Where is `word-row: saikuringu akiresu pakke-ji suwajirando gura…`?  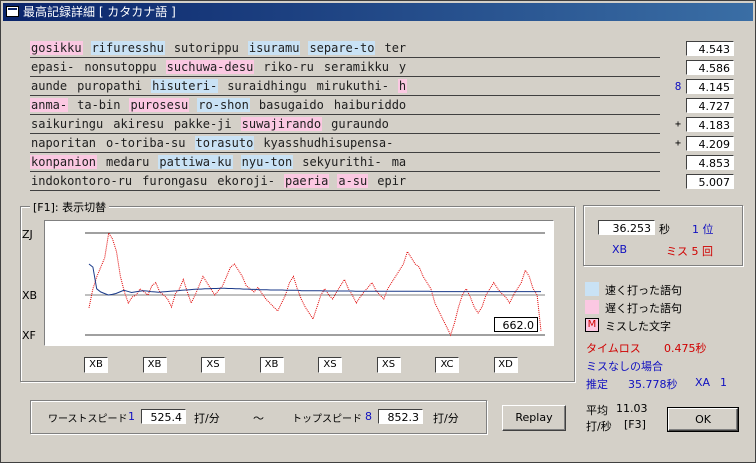
word-row: saikuringu akiresu pakke-ji suwajirando gura… is located at coordinates (345, 125).